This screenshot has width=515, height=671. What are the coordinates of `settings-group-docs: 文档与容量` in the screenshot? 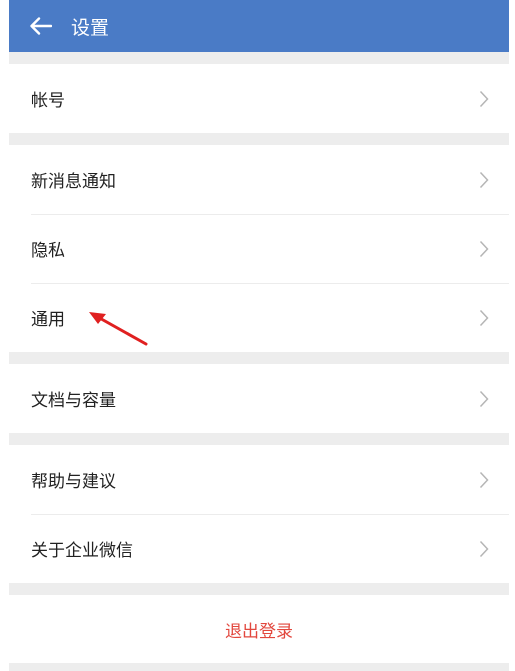 It's located at (259, 398).